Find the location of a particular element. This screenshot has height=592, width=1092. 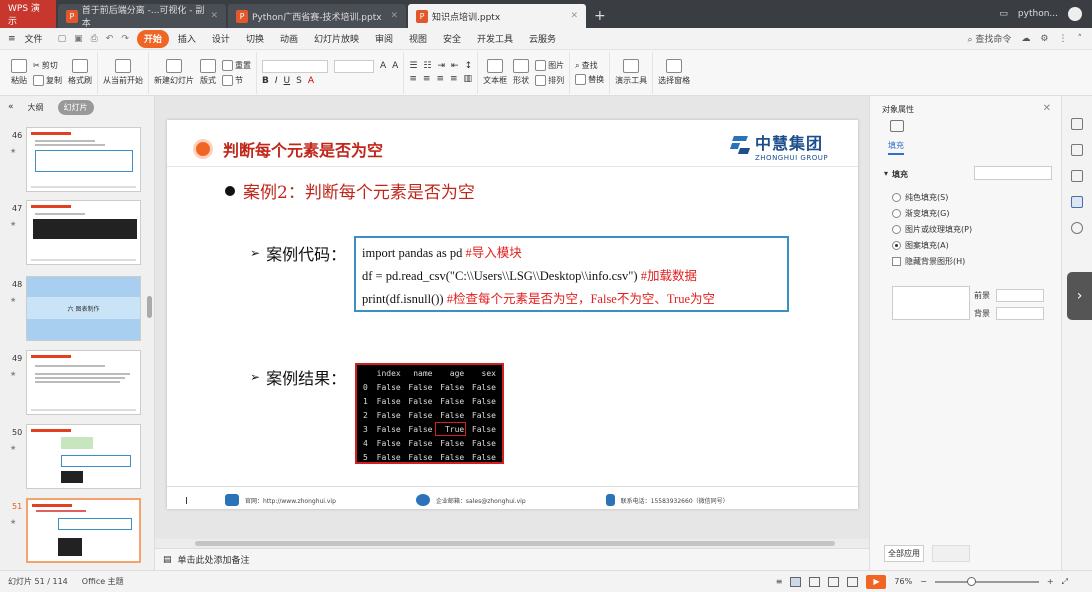

textbox-button: 文本框 is located at coordinates (495, 72).